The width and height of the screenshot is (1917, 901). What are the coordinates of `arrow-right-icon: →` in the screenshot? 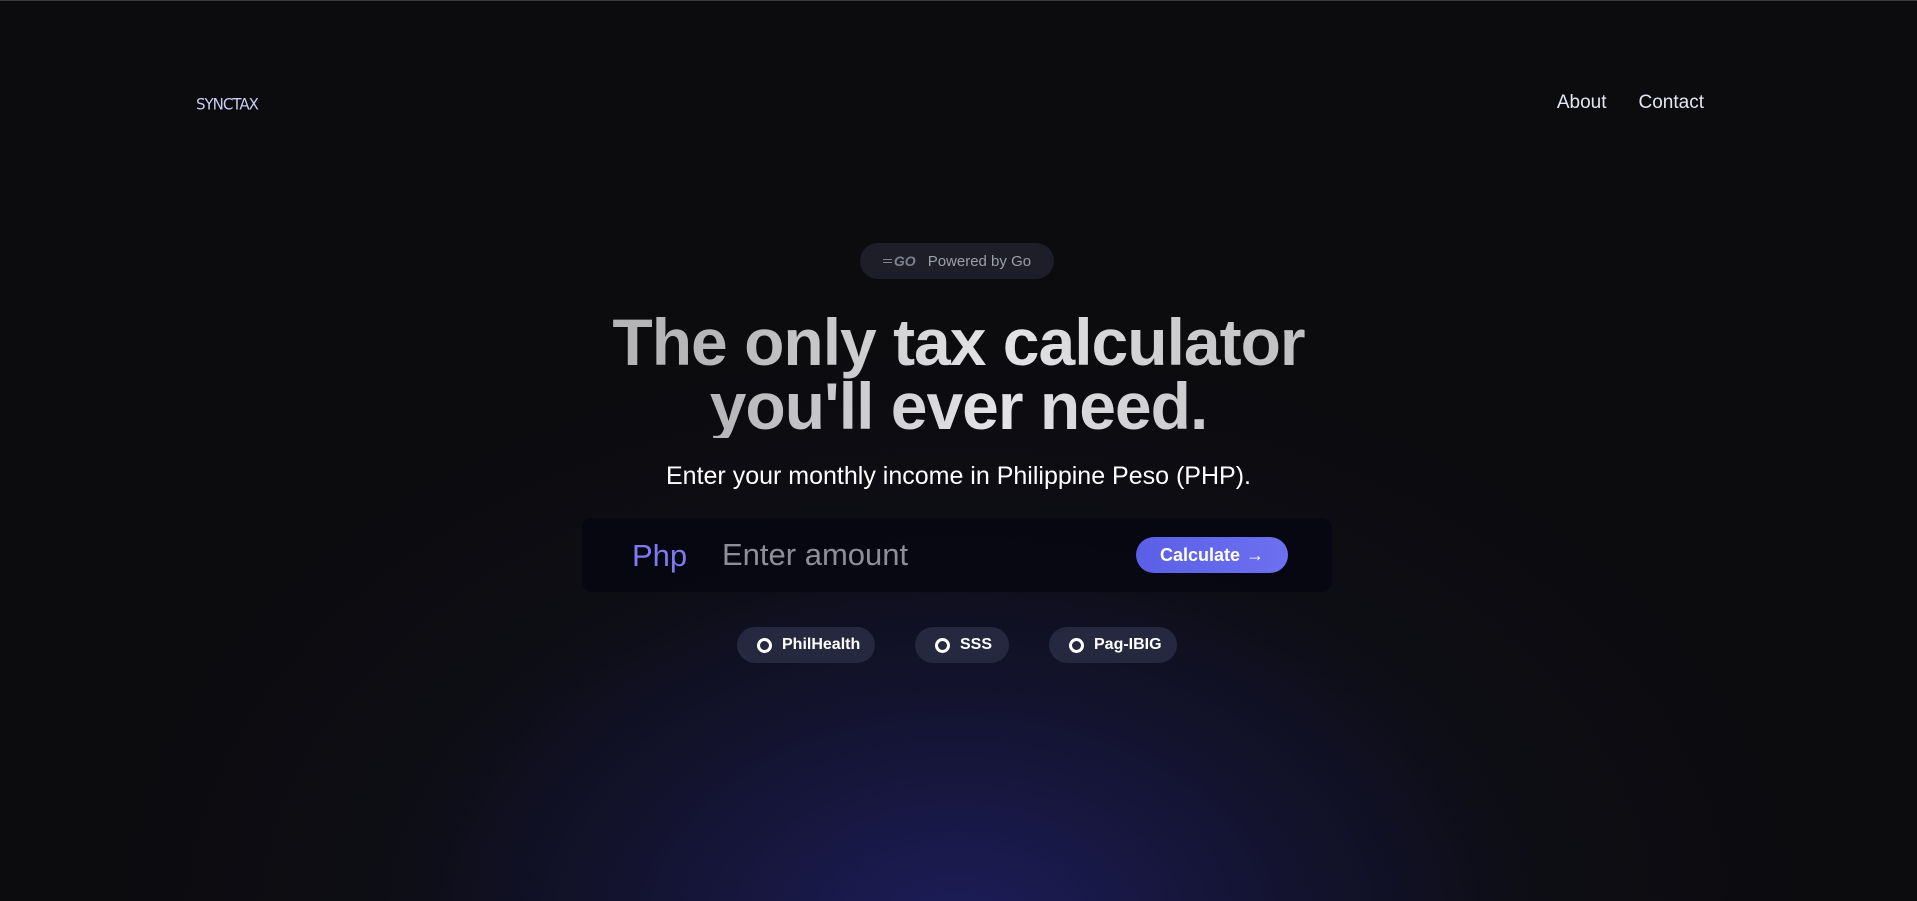 It's located at (1255, 554).